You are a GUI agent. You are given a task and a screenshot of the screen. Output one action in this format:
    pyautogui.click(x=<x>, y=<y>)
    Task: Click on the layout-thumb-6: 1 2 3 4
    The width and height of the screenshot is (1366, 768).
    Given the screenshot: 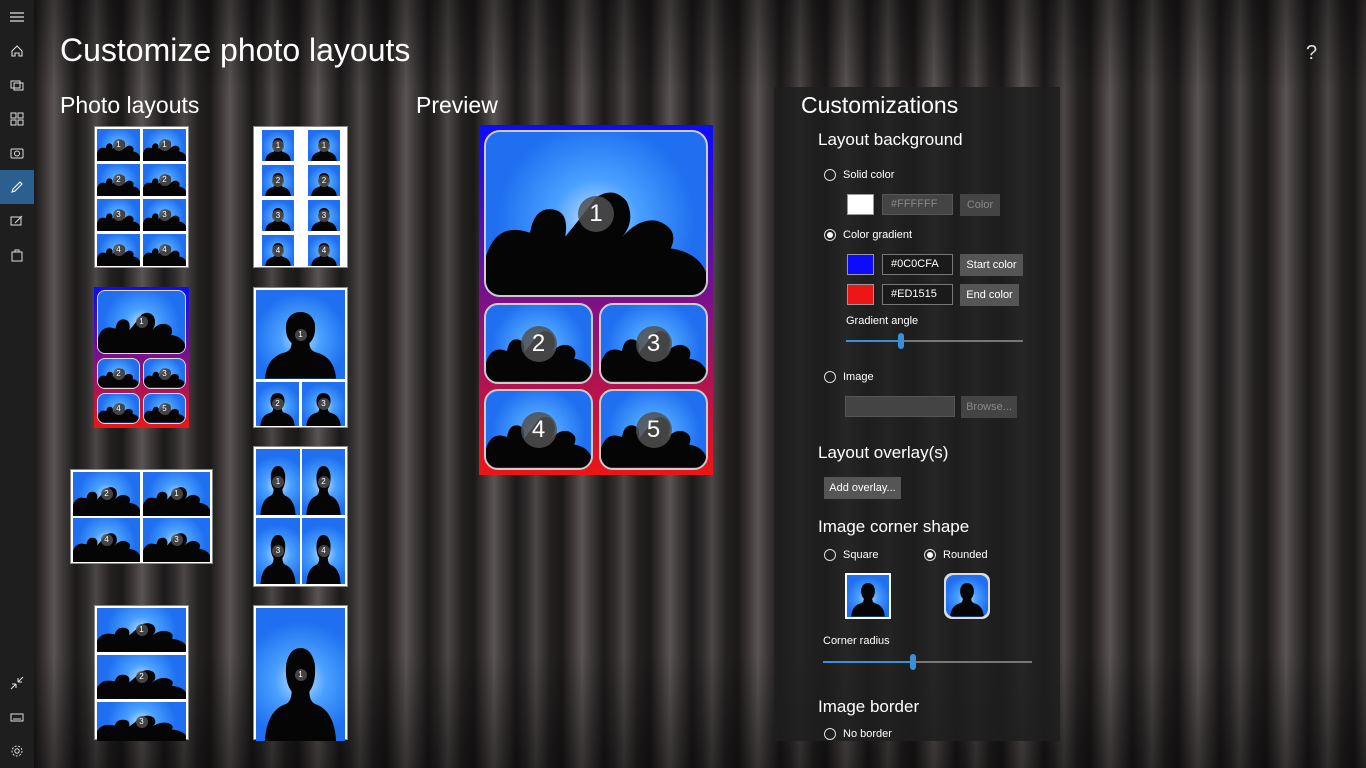 What is the action you would take?
    pyautogui.click(x=300, y=516)
    